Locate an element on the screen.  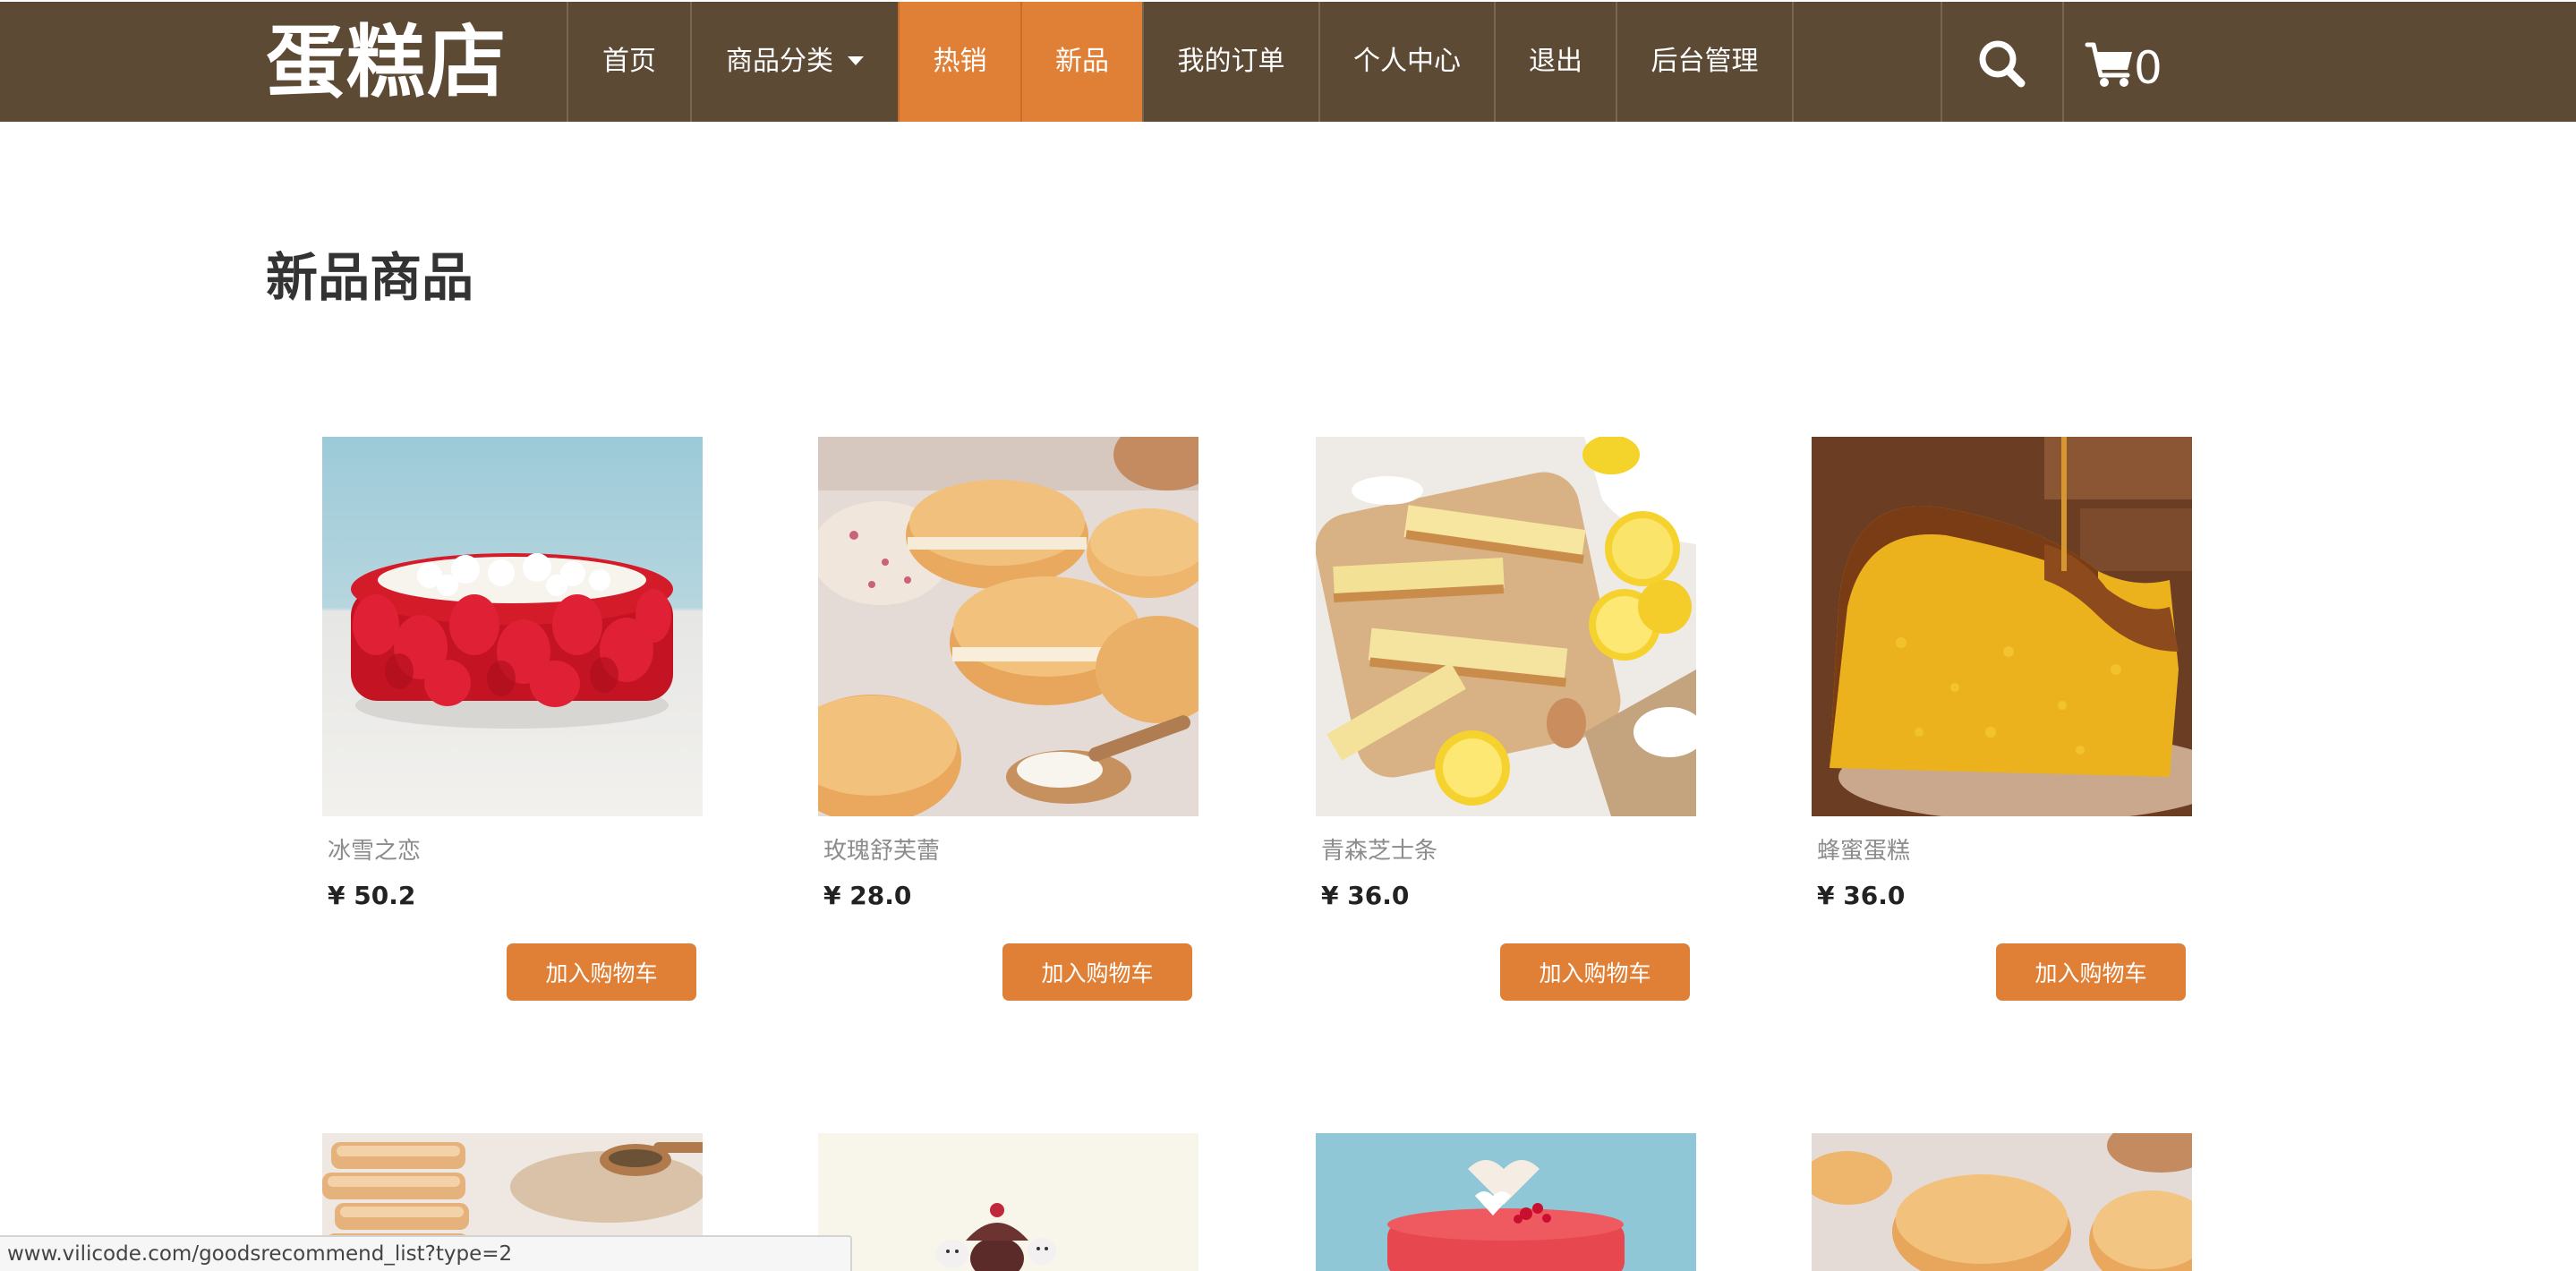
product-card: 玫瑰舒芙蕾 ¥ 28.0 加入购物车 is located at coordinates (1008, 723).